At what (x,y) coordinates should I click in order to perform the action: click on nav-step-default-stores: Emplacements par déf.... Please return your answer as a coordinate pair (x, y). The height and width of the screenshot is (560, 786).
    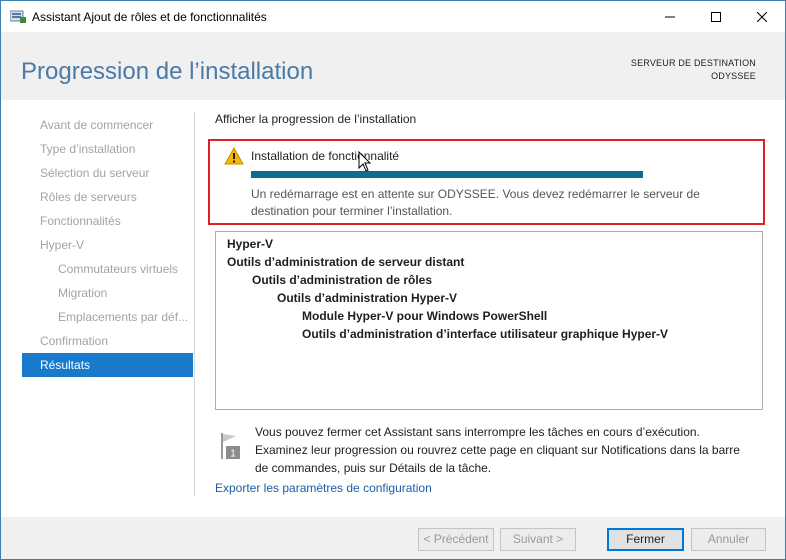
    Looking at the image, I should click on (123, 317).